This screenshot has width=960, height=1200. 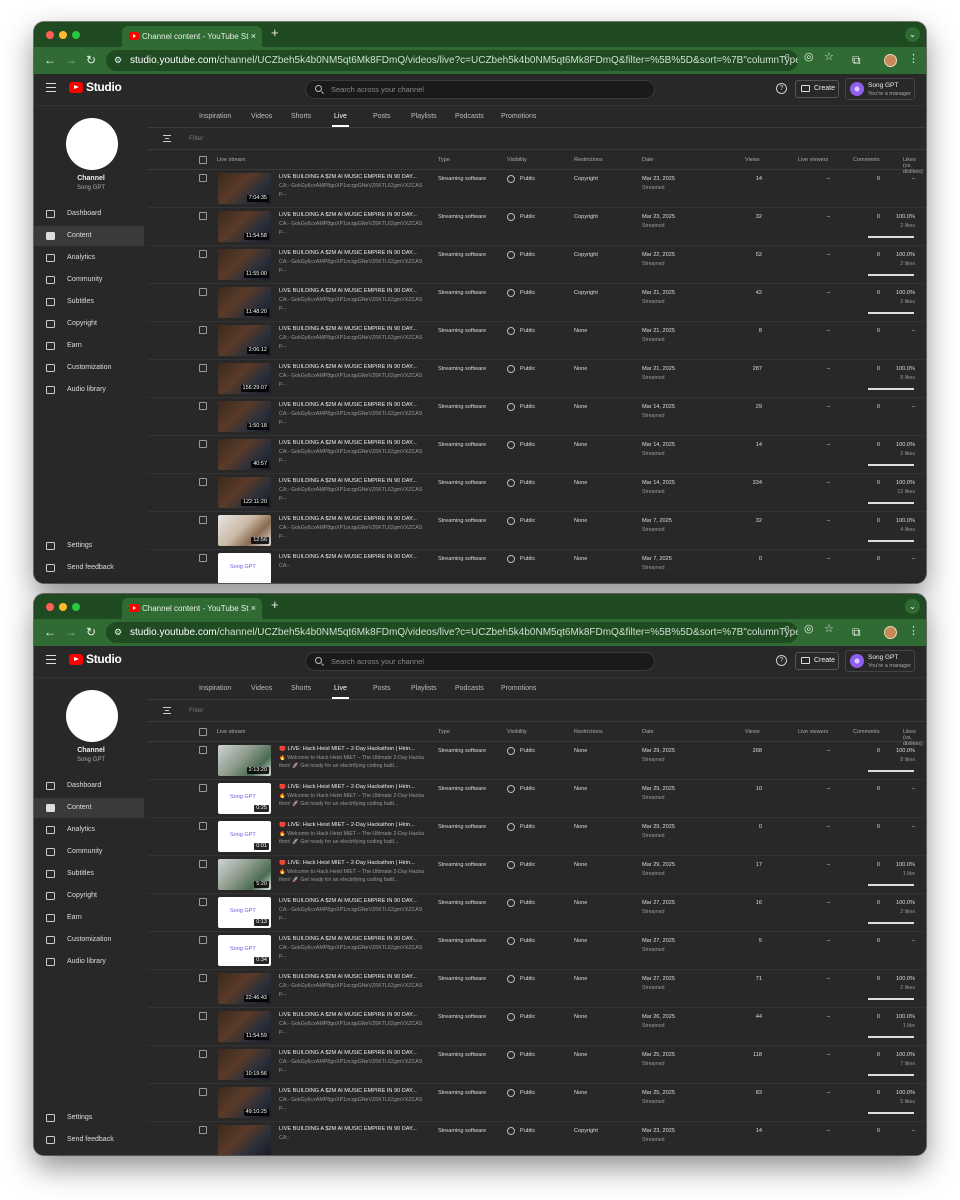 I want to click on tab-shorts: Shorts, so click(x=301, y=116).